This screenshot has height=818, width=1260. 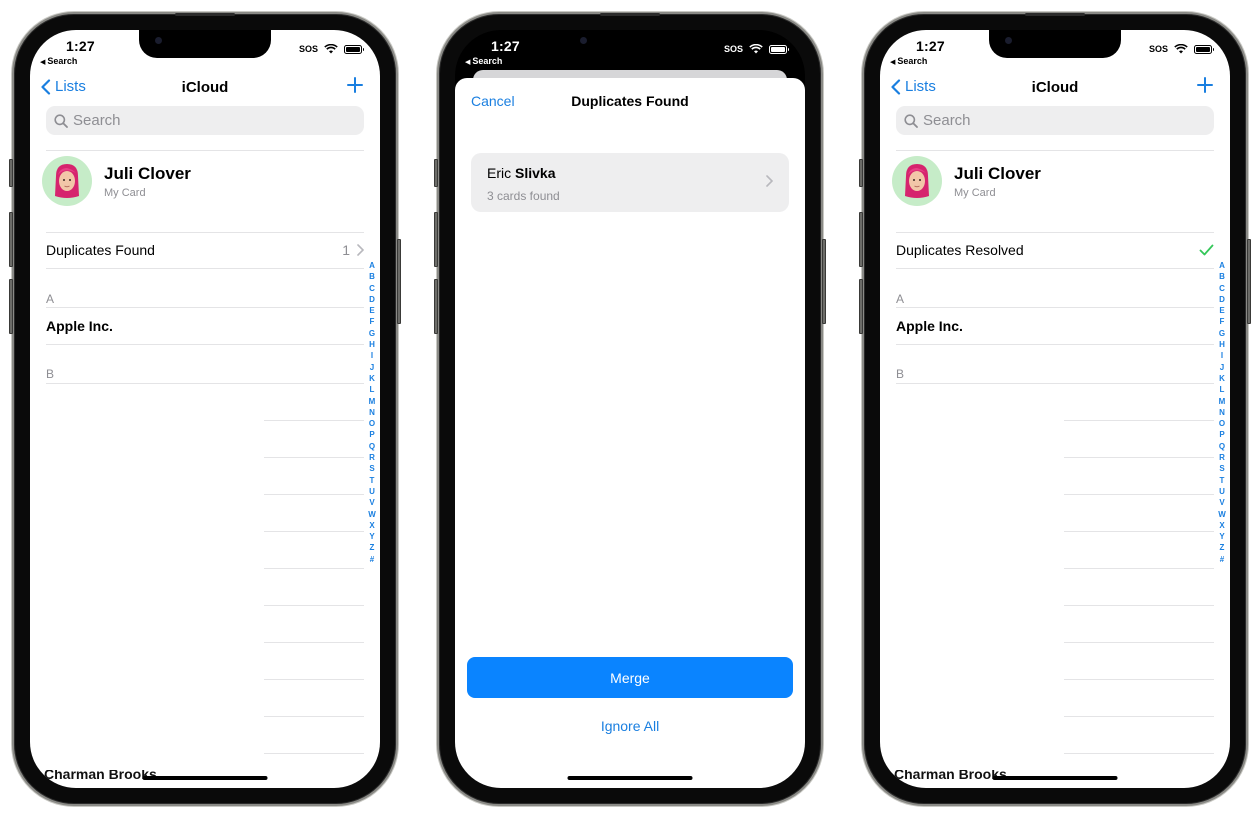 I want to click on status-time: 1:27, so click(x=930, y=46).